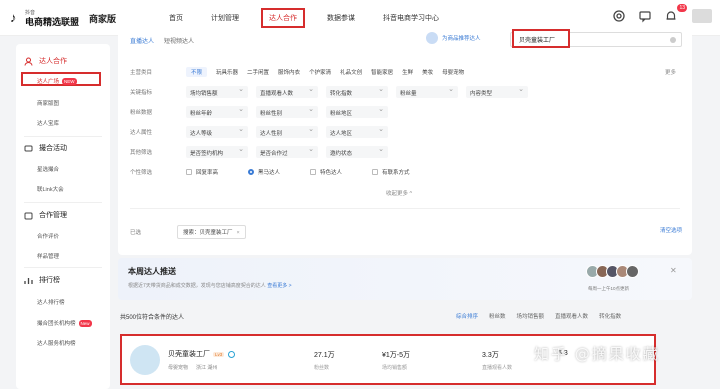 The width and height of the screenshot is (720, 389). I want to click on sidebar-item-sample: 样品管理, so click(48, 256).